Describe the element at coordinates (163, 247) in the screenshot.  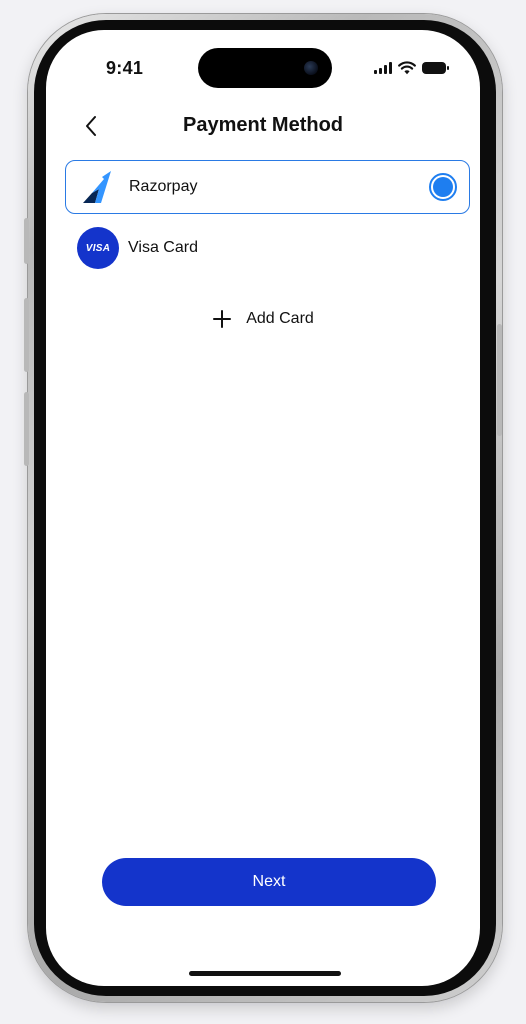
I see `payment-option-label: Visa Card` at that location.